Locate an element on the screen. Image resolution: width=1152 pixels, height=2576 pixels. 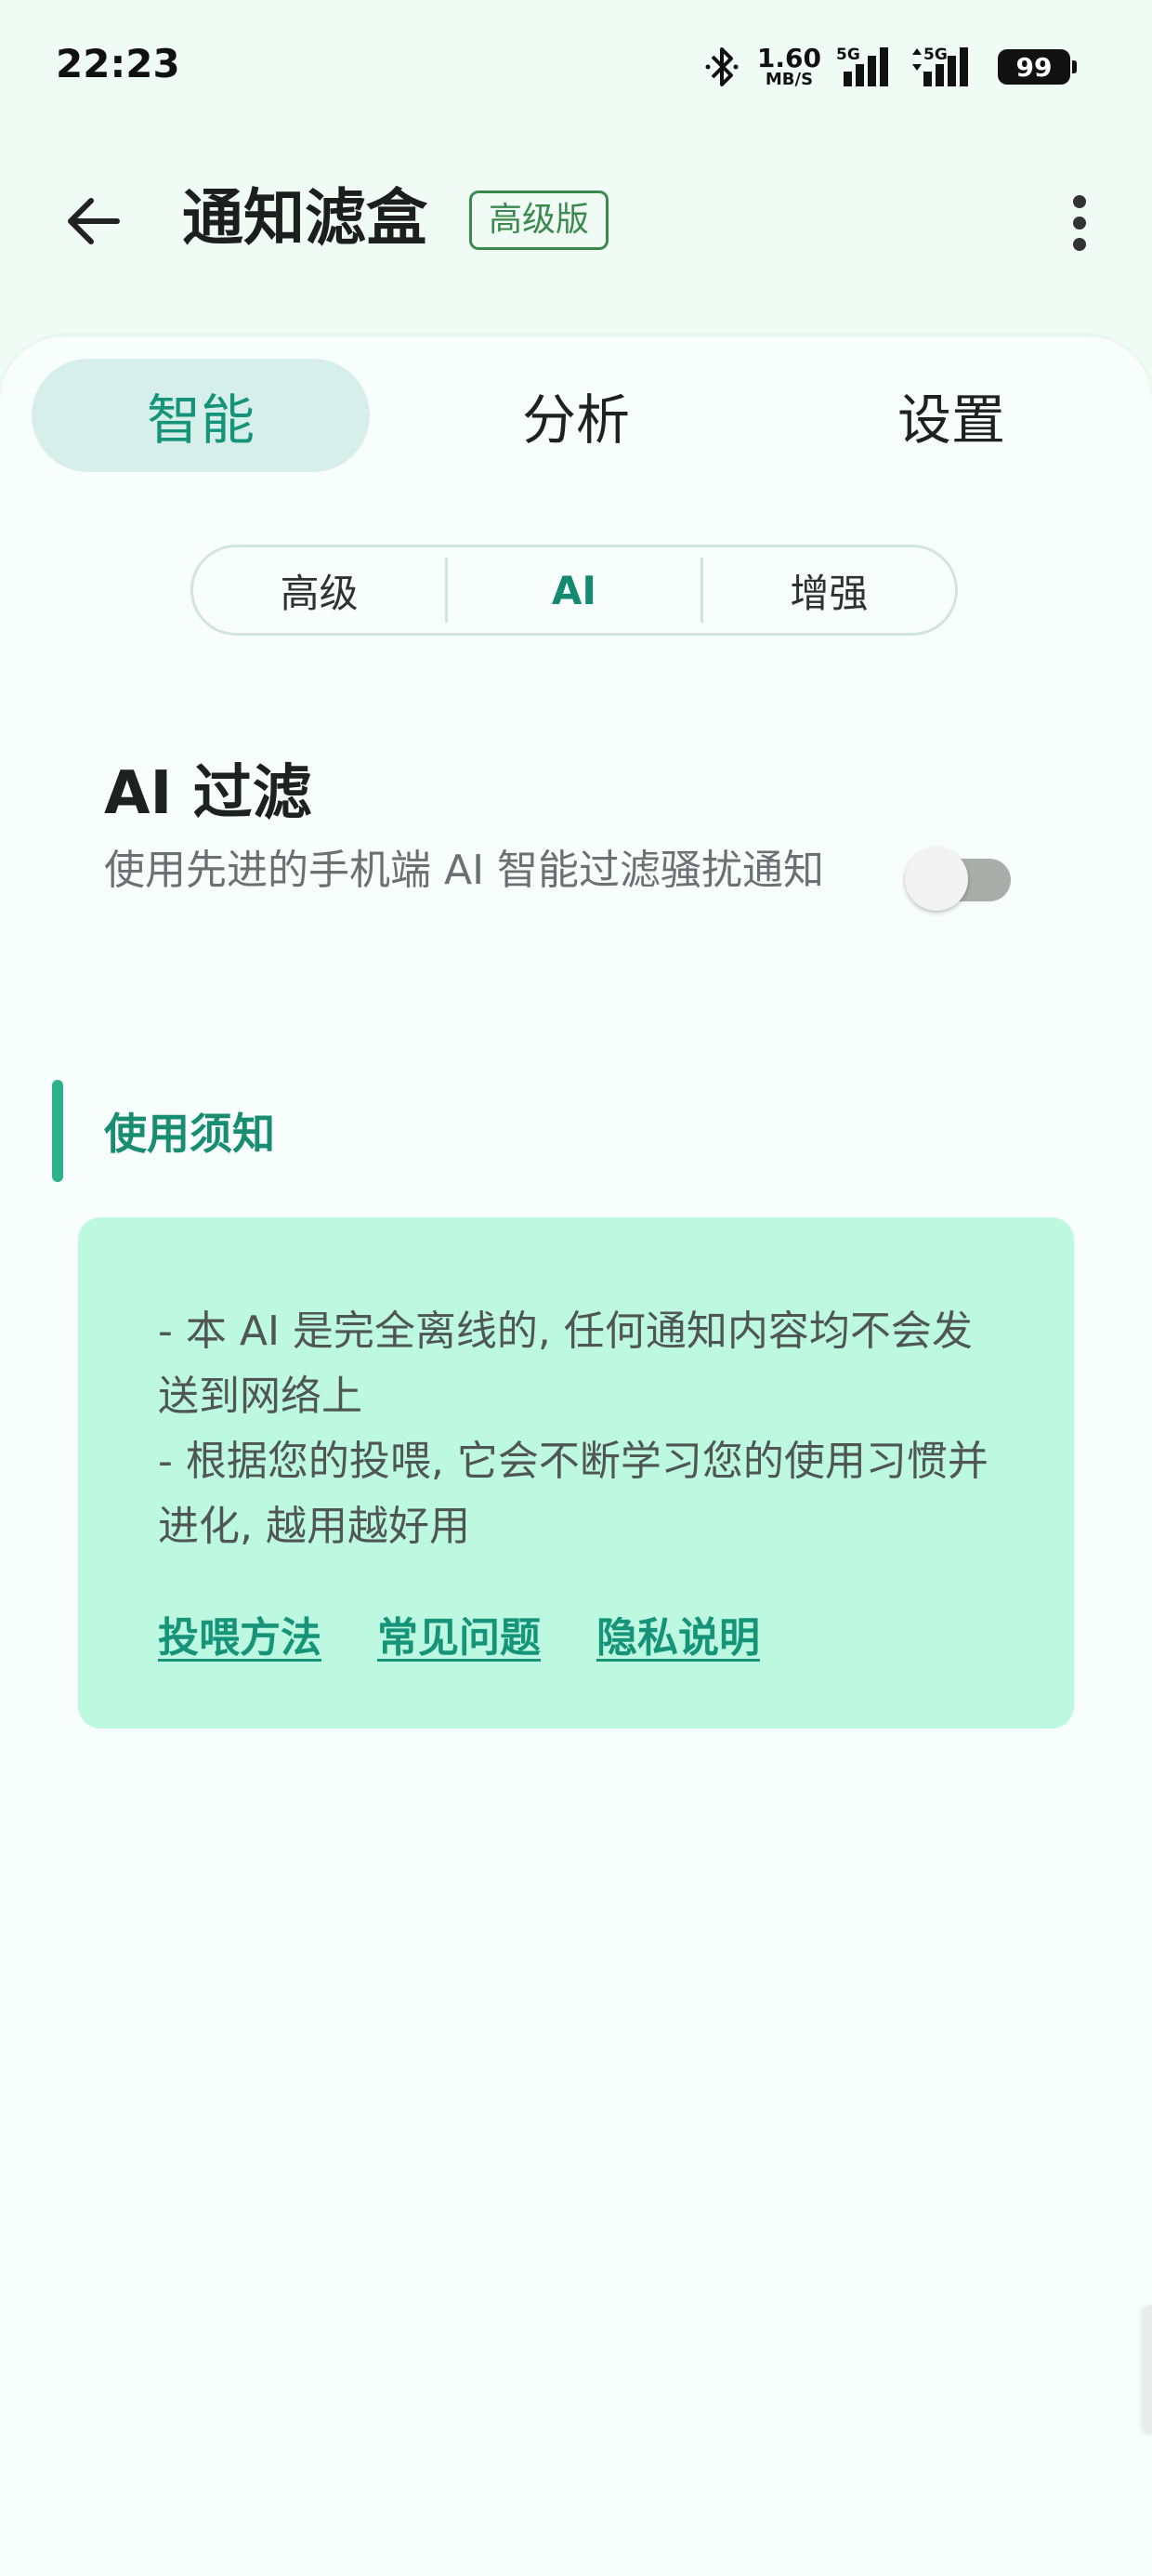
notice-line-offline: - 本 AI 是完全离线的, 任何通知内容均不会发送到网络上 is located at coordinates (565, 1364).